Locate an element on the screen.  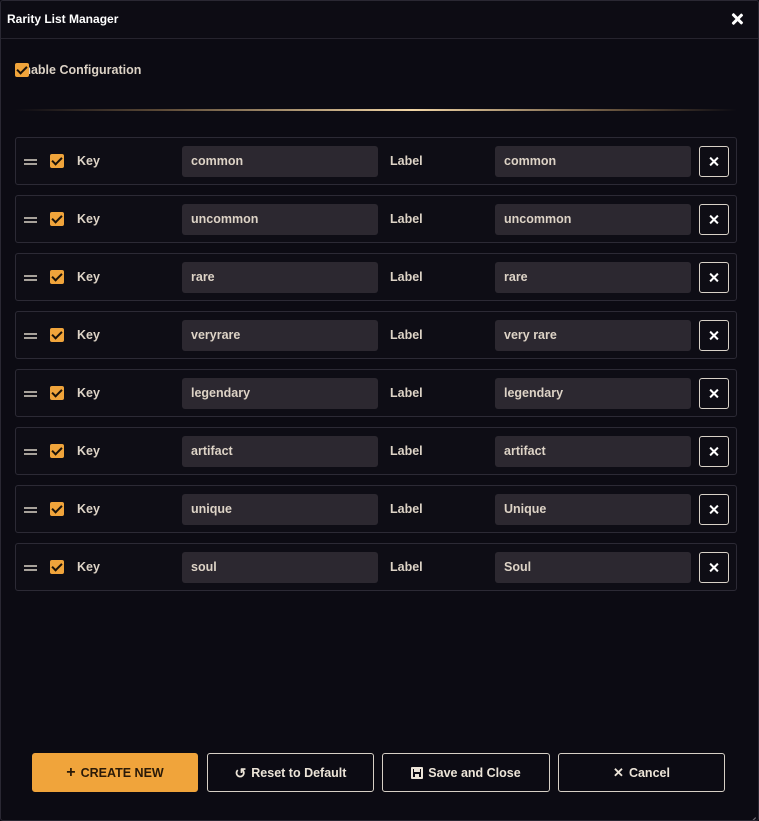
undo-icon: ↺ is located at coordinates (240, 772).